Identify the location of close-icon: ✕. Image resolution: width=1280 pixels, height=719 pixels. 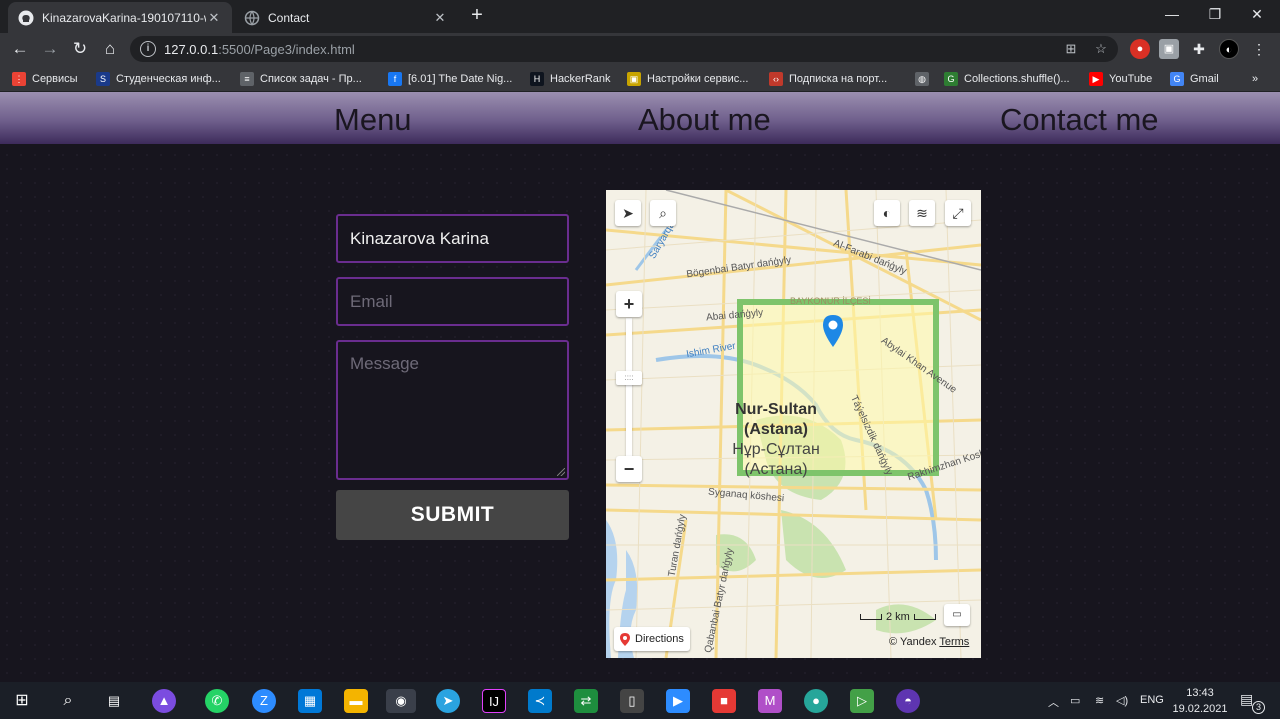
(1257, 14).